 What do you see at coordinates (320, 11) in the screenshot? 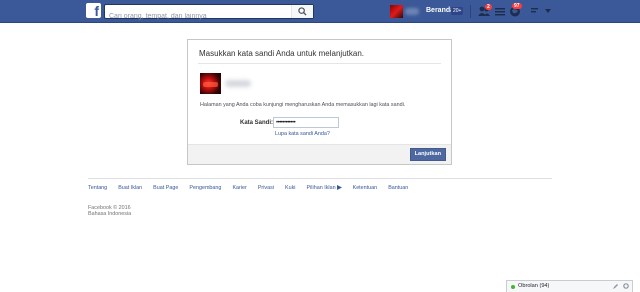
I see `top-navigation-bar: f Beranda 20+ 2 97` at bounding box center [320, 11].